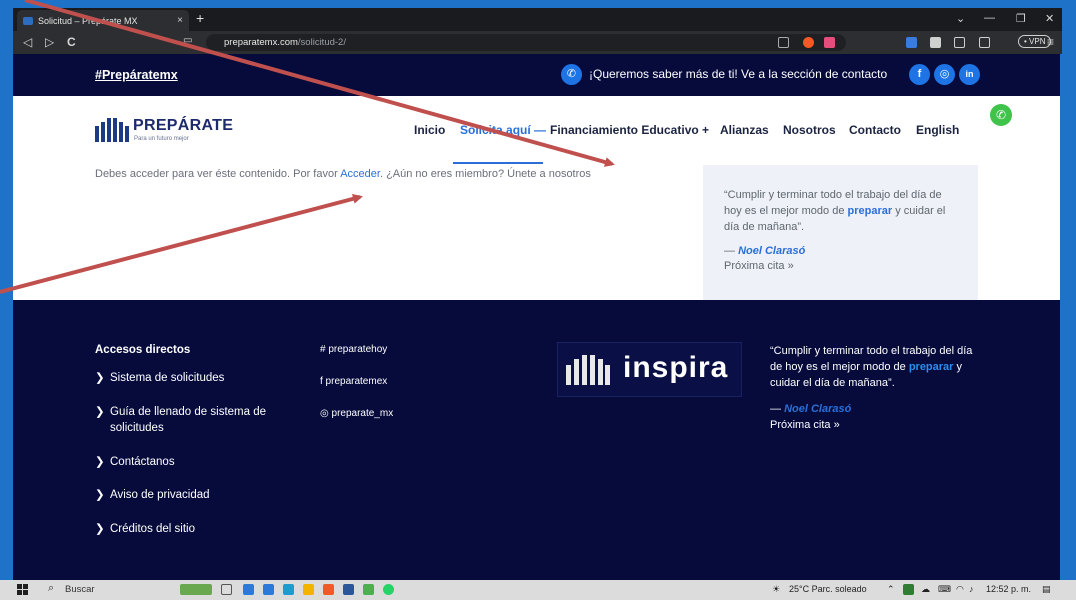 This screenshot has width=1076, height=600. Describe the element at coordinates (811, 409) in the screenshot. I see `footer-quote-author: — Noel Clarasó` at that location.